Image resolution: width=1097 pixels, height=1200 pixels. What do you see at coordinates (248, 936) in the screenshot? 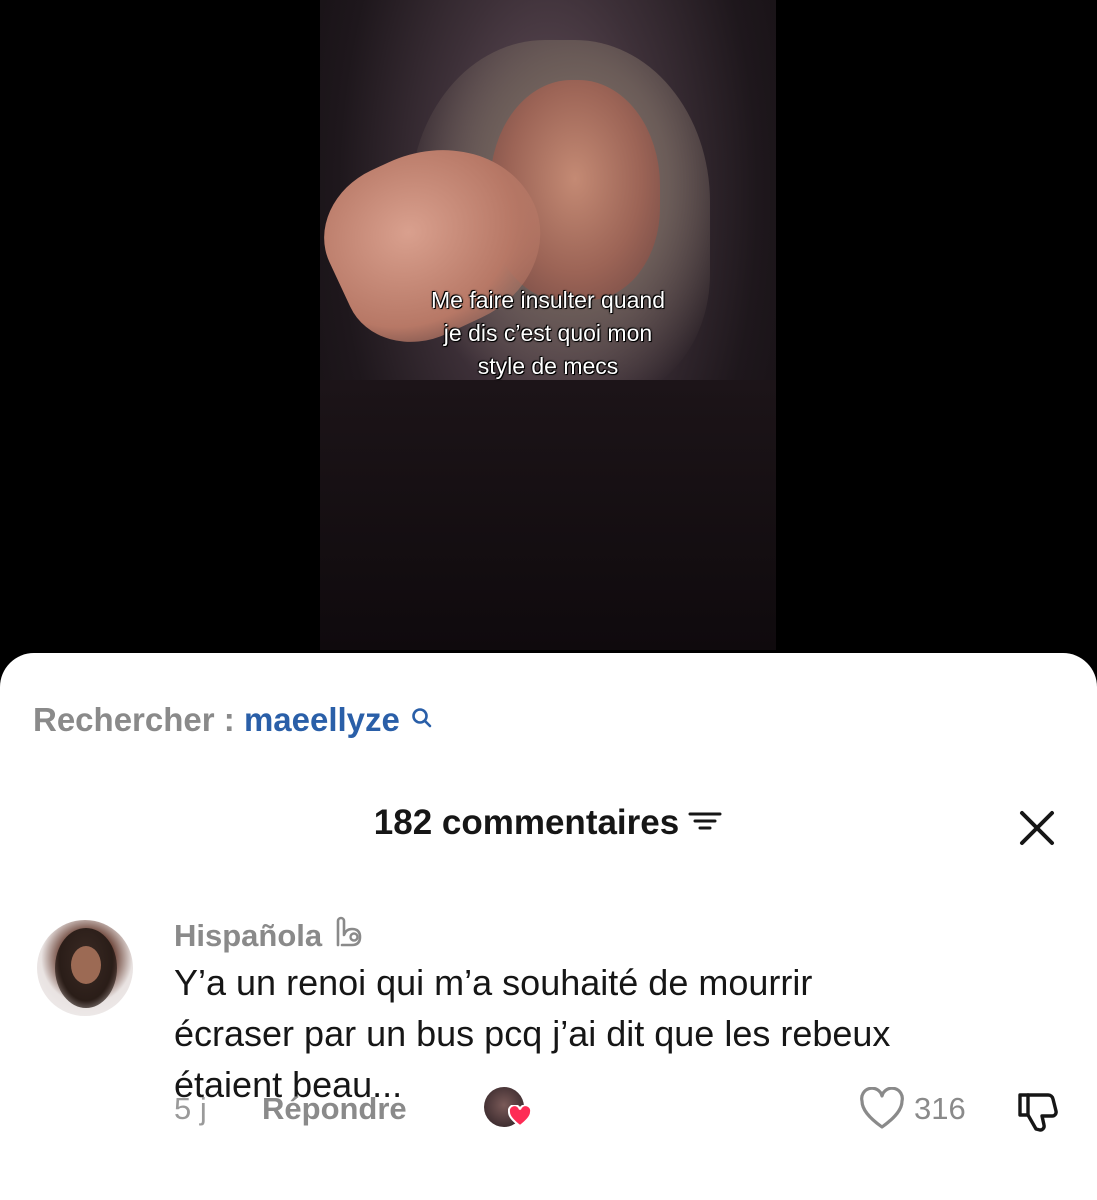
I see `comment-username: Hispañola` at bounding box center [248, 936].